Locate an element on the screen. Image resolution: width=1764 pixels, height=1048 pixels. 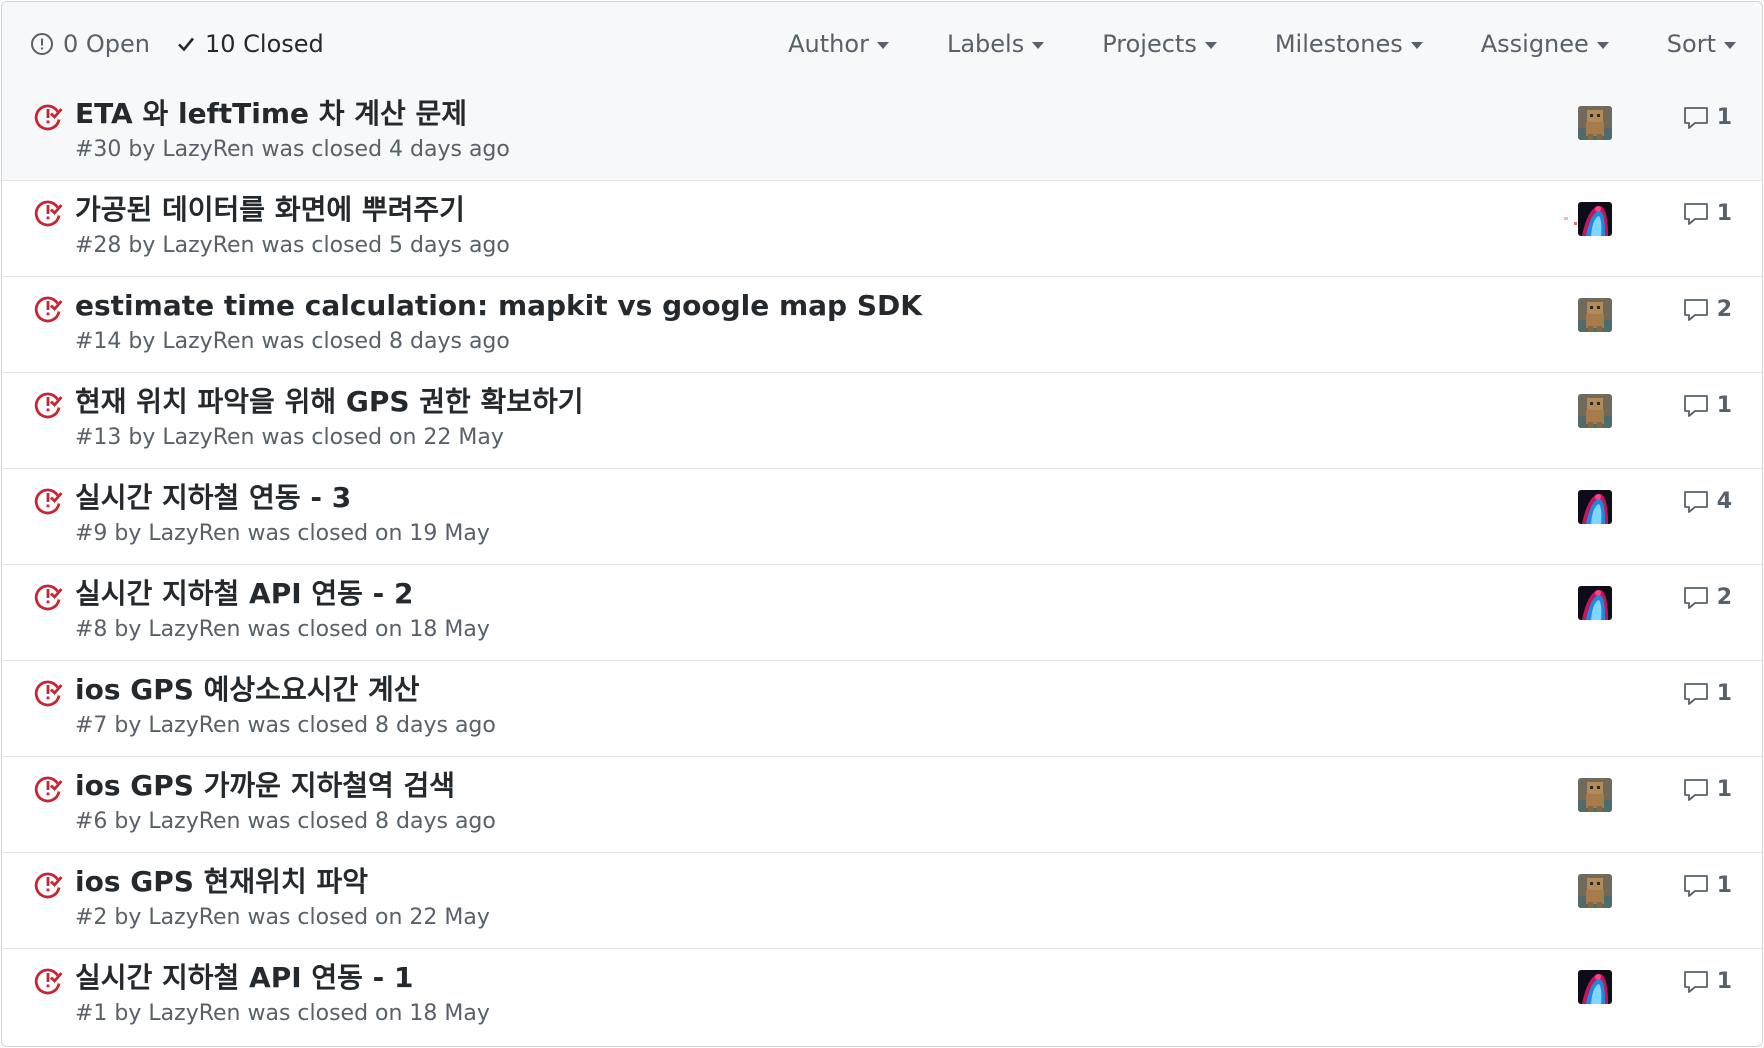
sort-filter: Sort is located at coordinates (1701, 44).